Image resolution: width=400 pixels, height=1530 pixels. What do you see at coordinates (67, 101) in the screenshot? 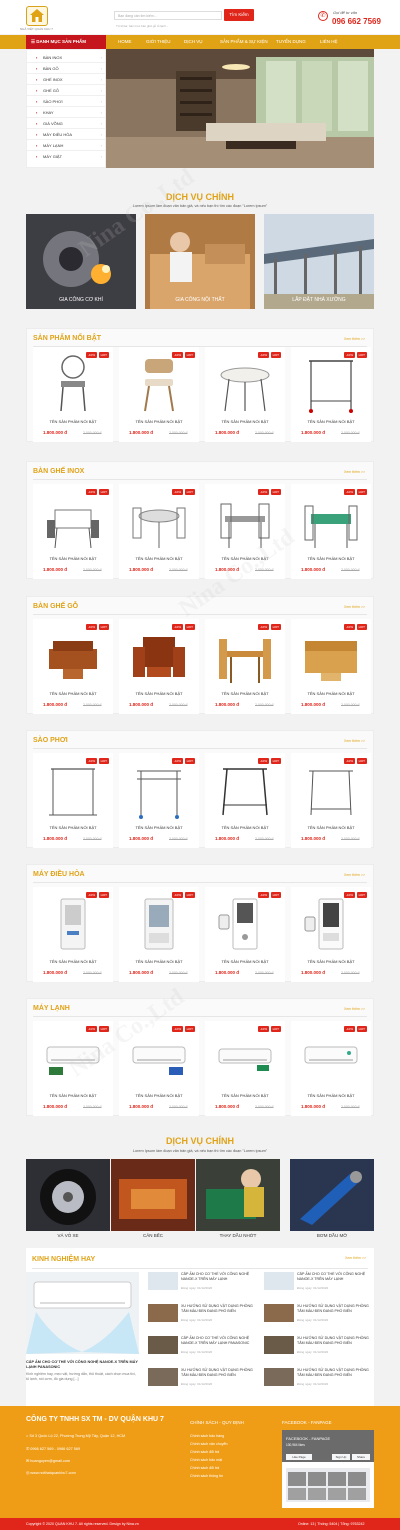
I see `sidebar-item: ▪ SÀO PHƠI ›` at bounding box center [67, 101].